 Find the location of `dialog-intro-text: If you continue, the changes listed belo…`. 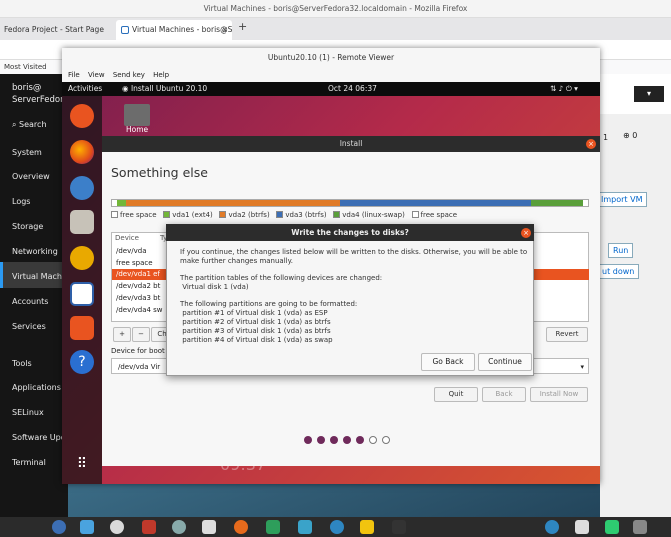

dialog-intro-text: If you continue, the changes listed belo… is located at coordinates (354, 256).